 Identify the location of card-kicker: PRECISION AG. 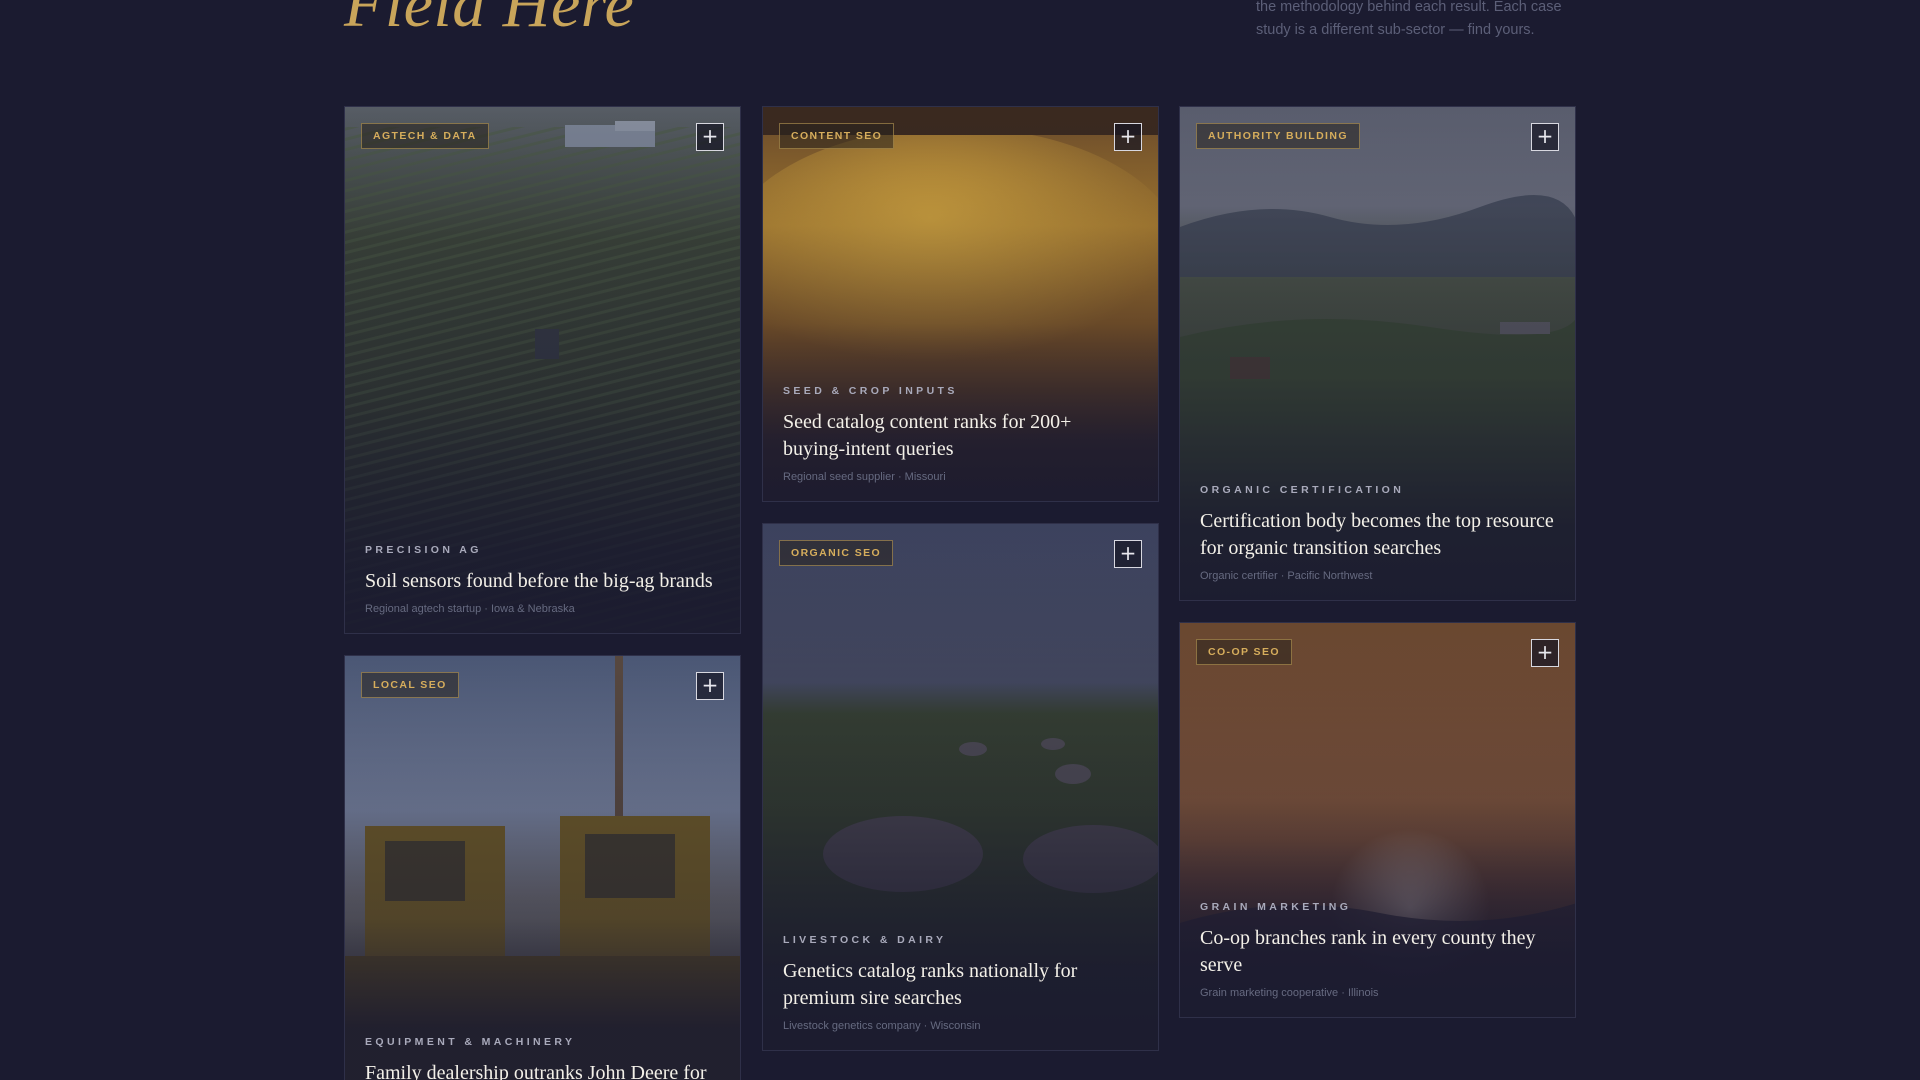
(423, 550).